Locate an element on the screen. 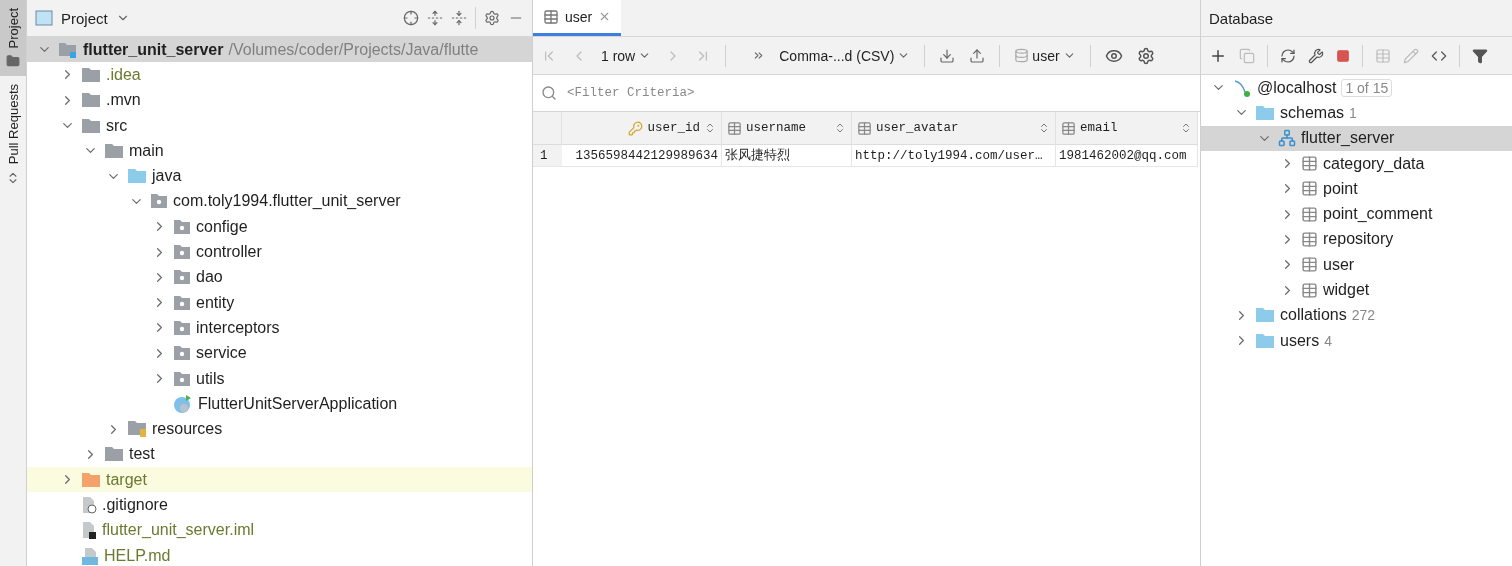 This screenshot has width=1512, height=566. tree-row: flutter_server is located at coordinates (1356, 138).